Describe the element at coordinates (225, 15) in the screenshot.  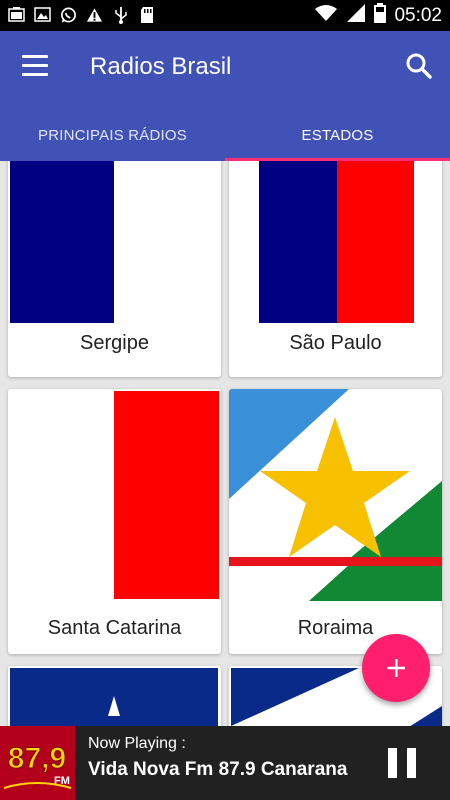
I see `status-bar: 05:02` at that location.